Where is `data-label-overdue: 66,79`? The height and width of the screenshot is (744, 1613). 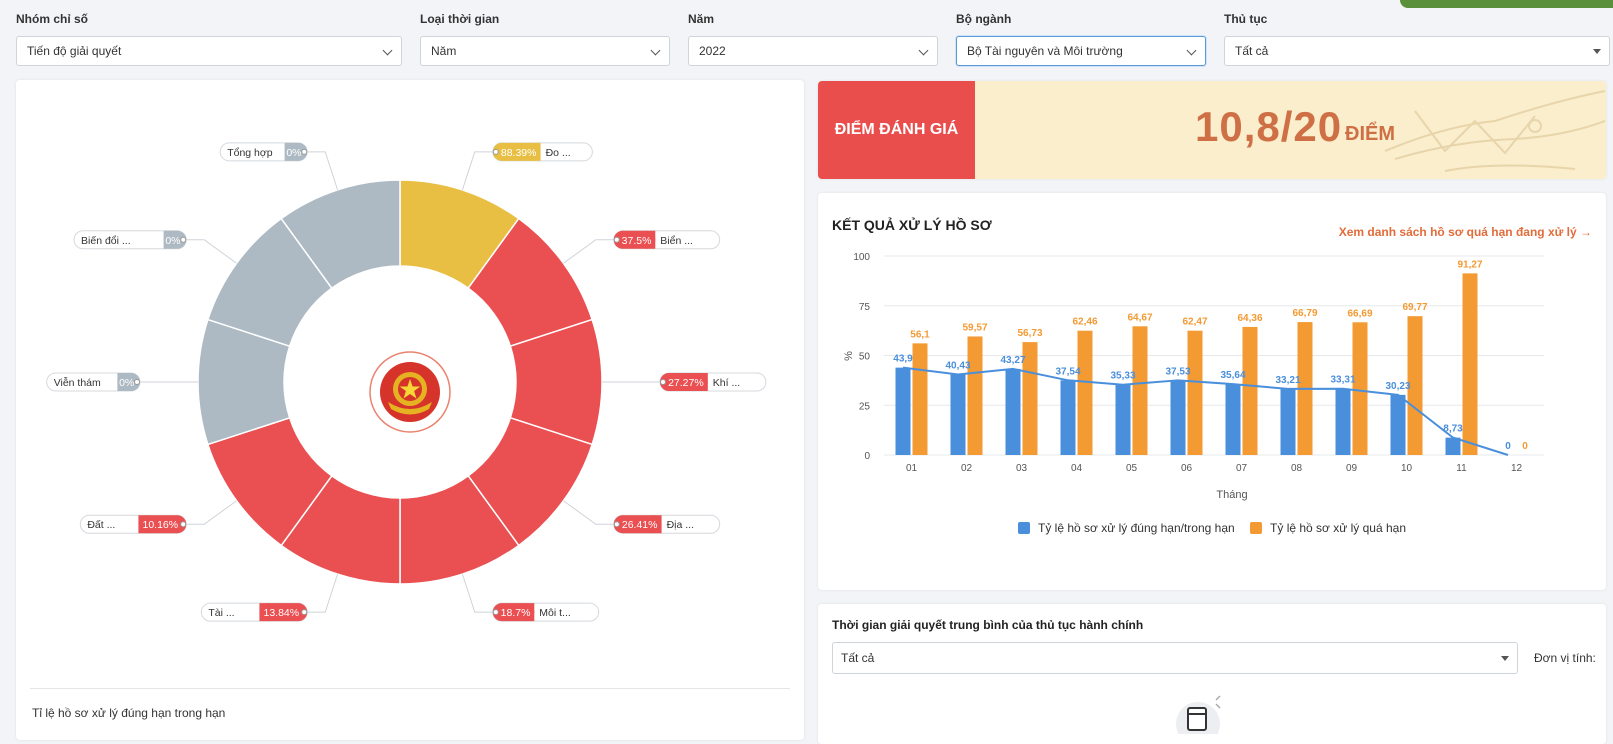
data-label-overdue: 66,79 is located at coordinates (1304, 313).